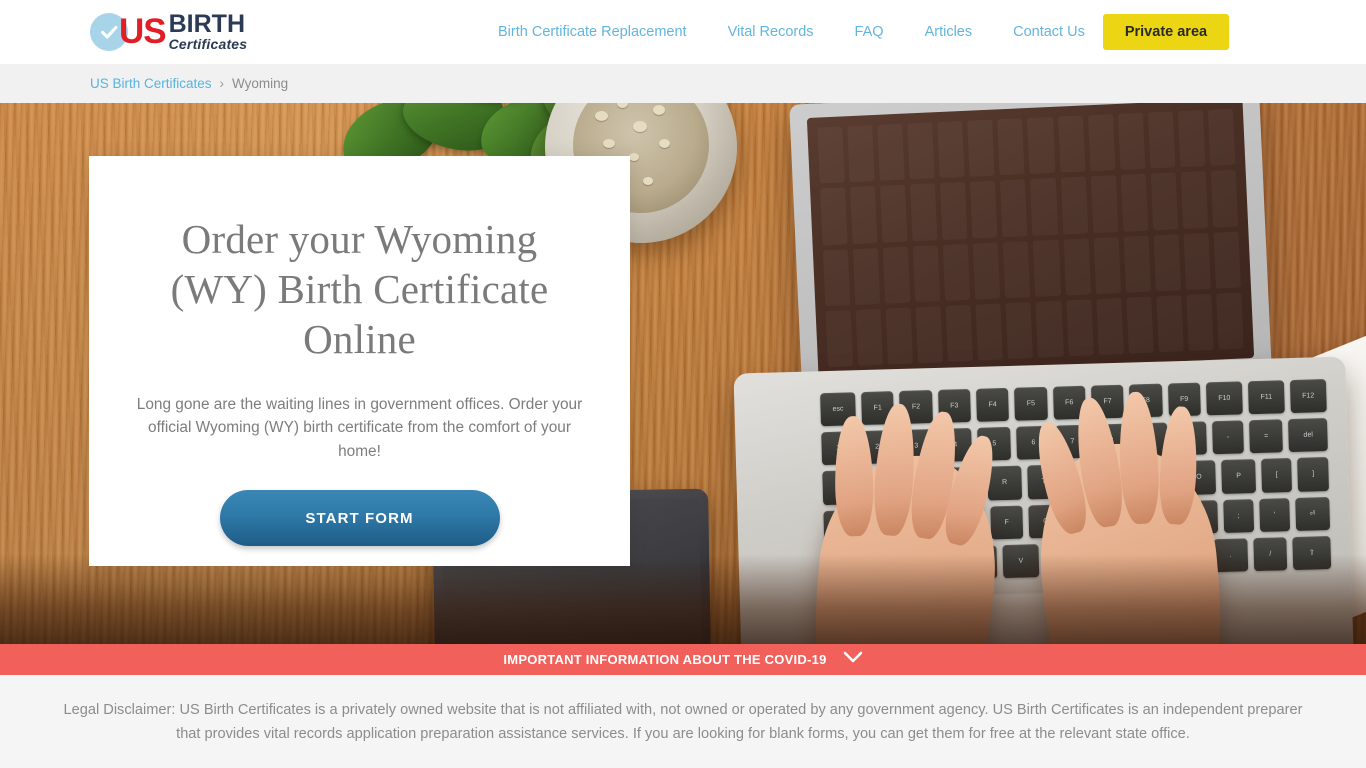  Describe the element at coordinates (260, 83) in the screenshot. I see `breadcrumb-current: Wyoming` at that location.